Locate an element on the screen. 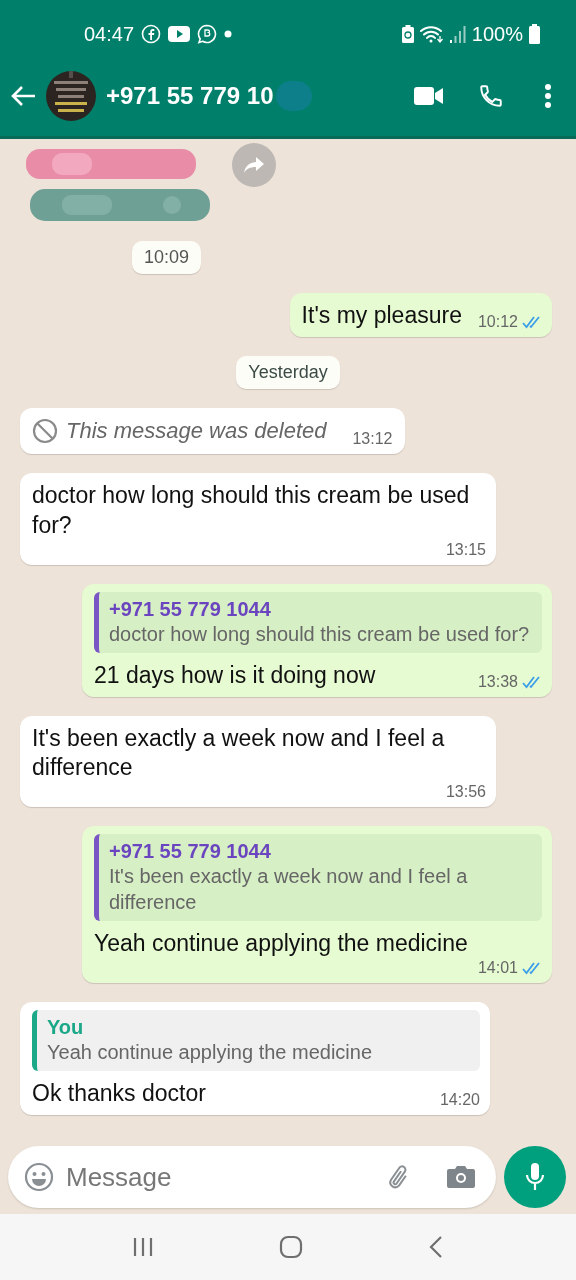  quoted-message: You Yeah continue applying the medicine is located at coordinates (256, 1041).